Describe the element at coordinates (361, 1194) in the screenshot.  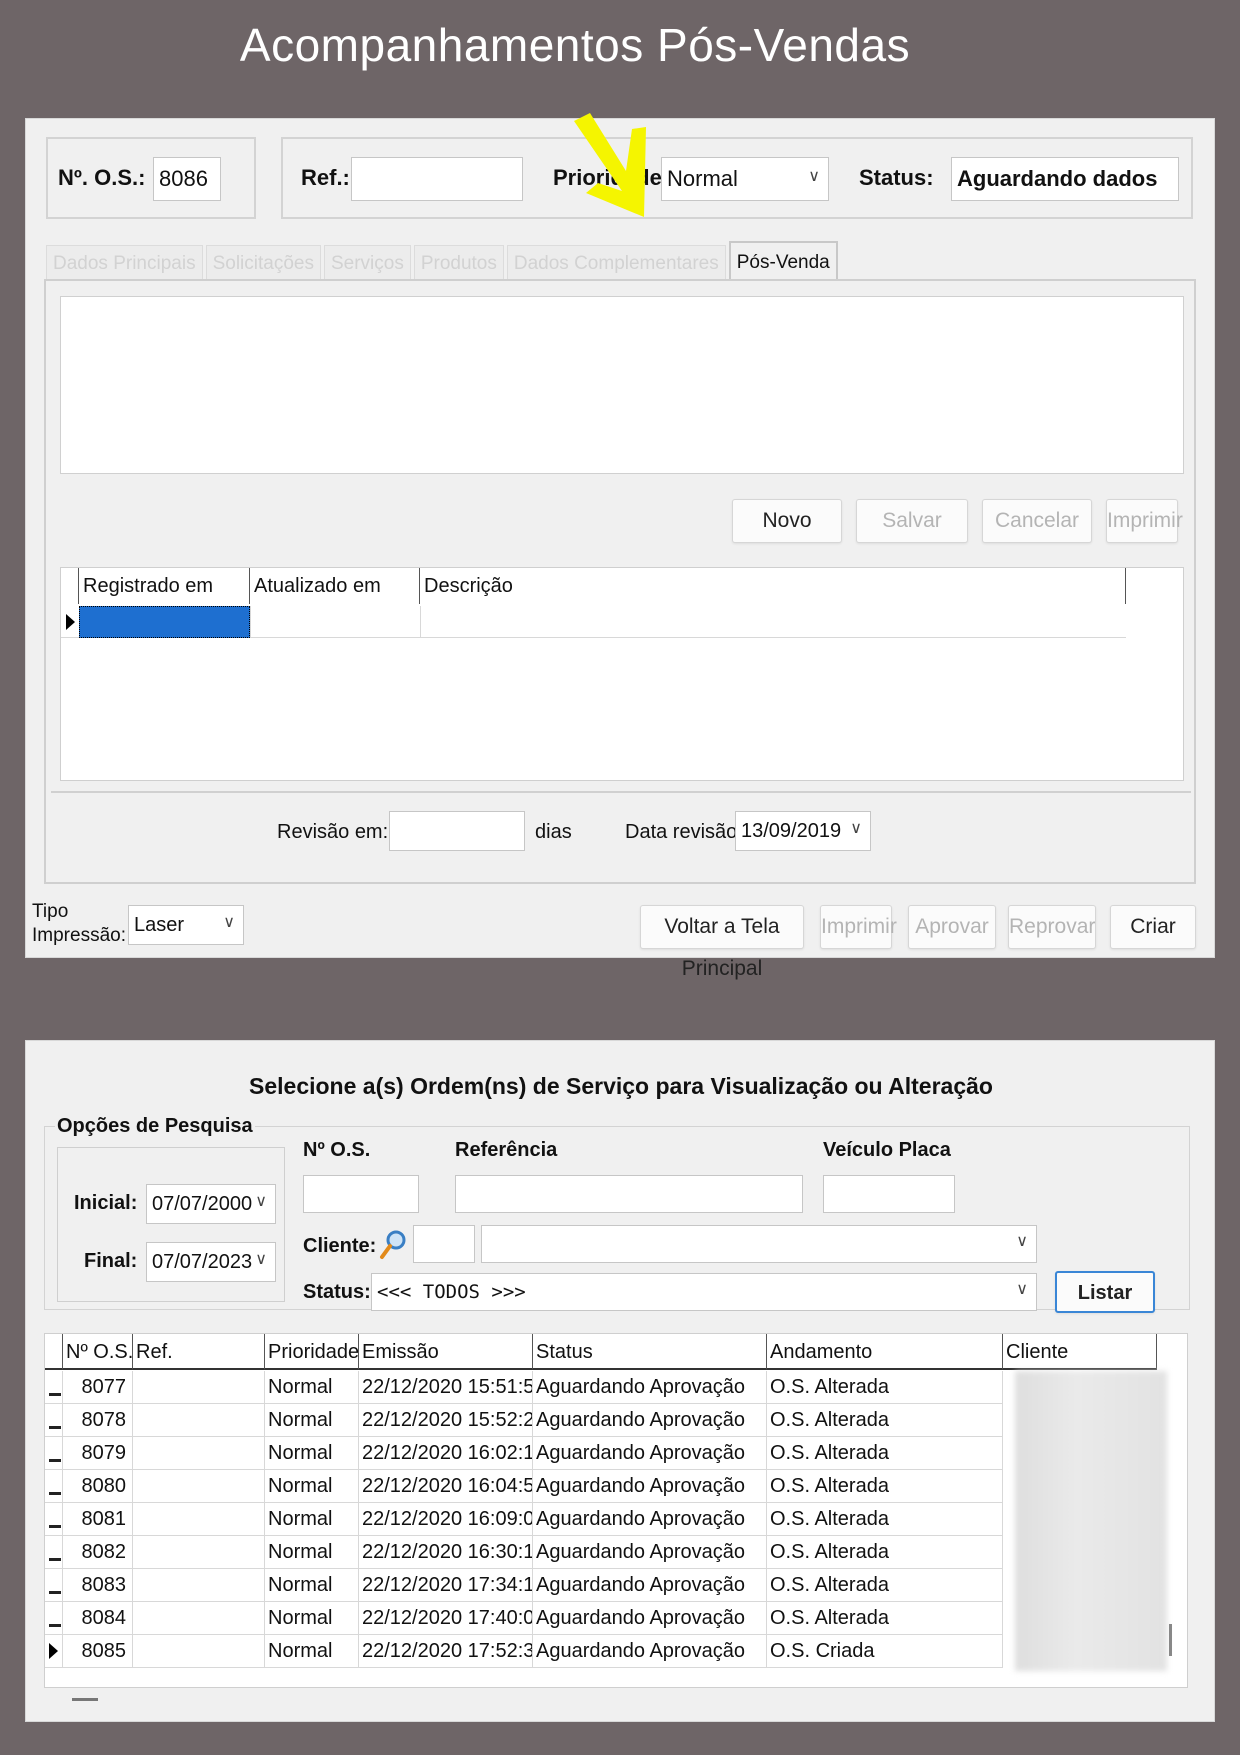
I see `search-os-input` at that location.